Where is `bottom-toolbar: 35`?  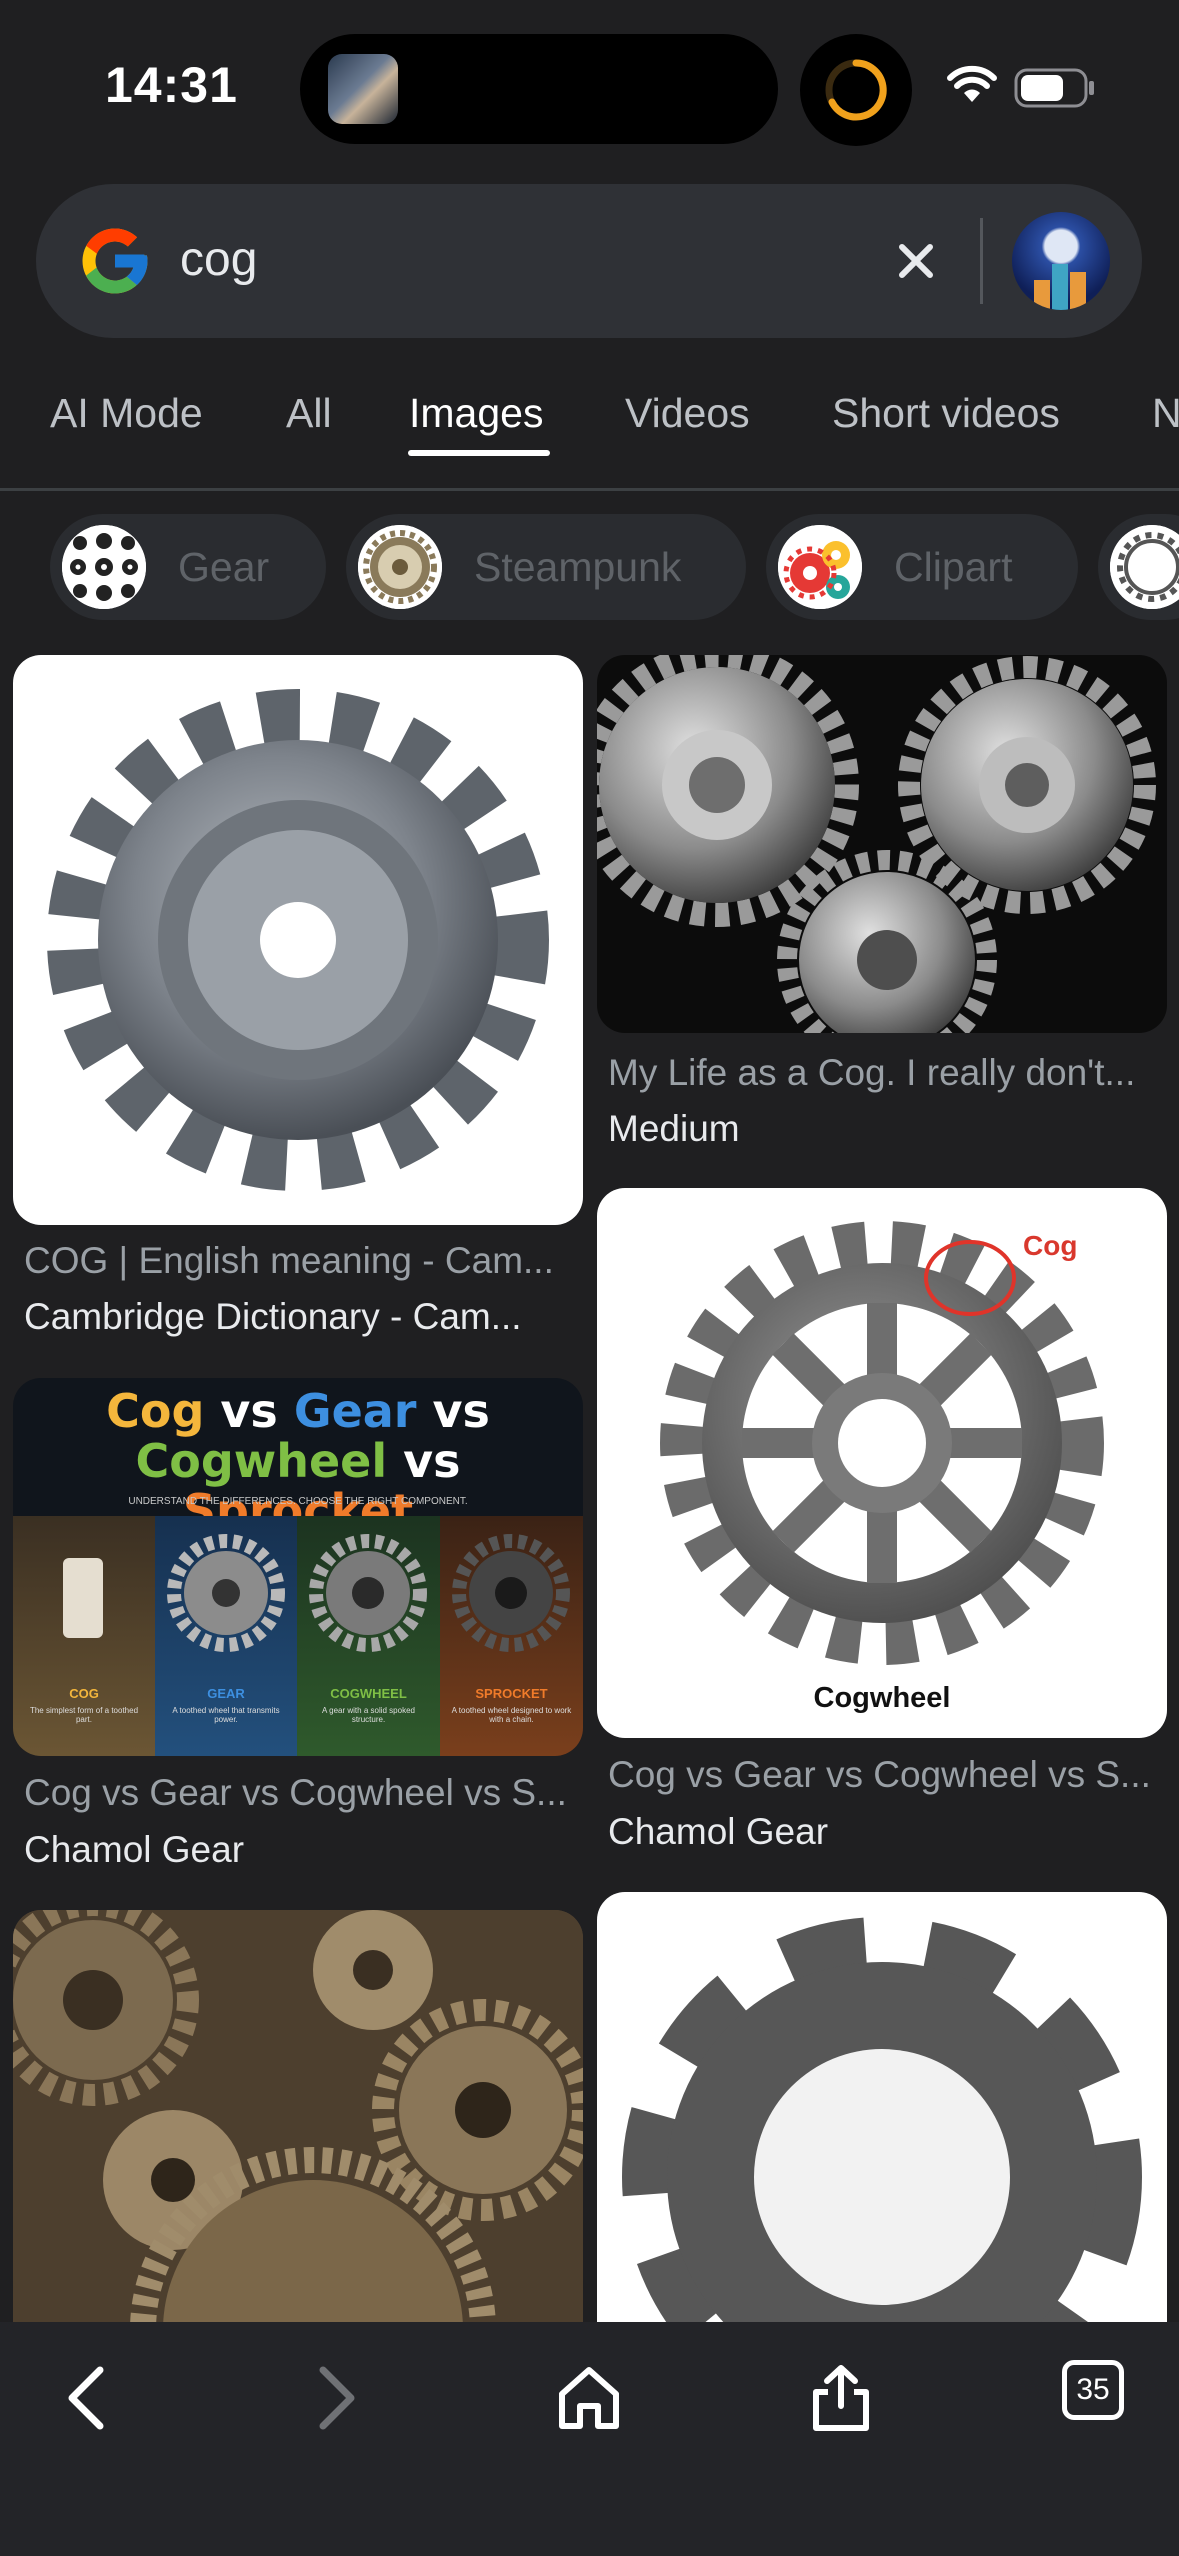
bottom-toolbar: 35 is located at coordinates (589, 2439).